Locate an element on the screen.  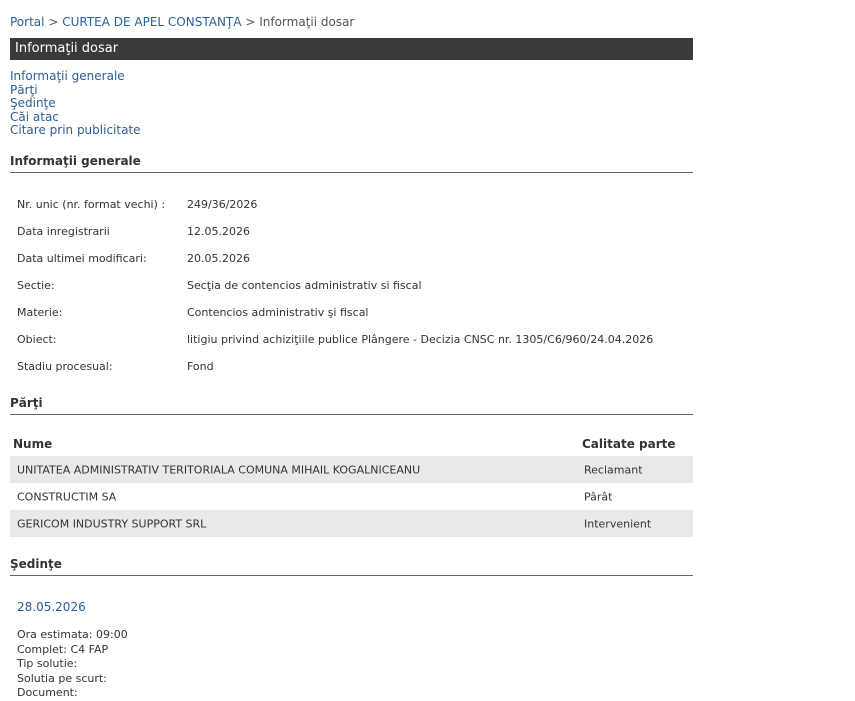
breadcrumb-current: Informaţii dosar is located at coordinates (307, 22).